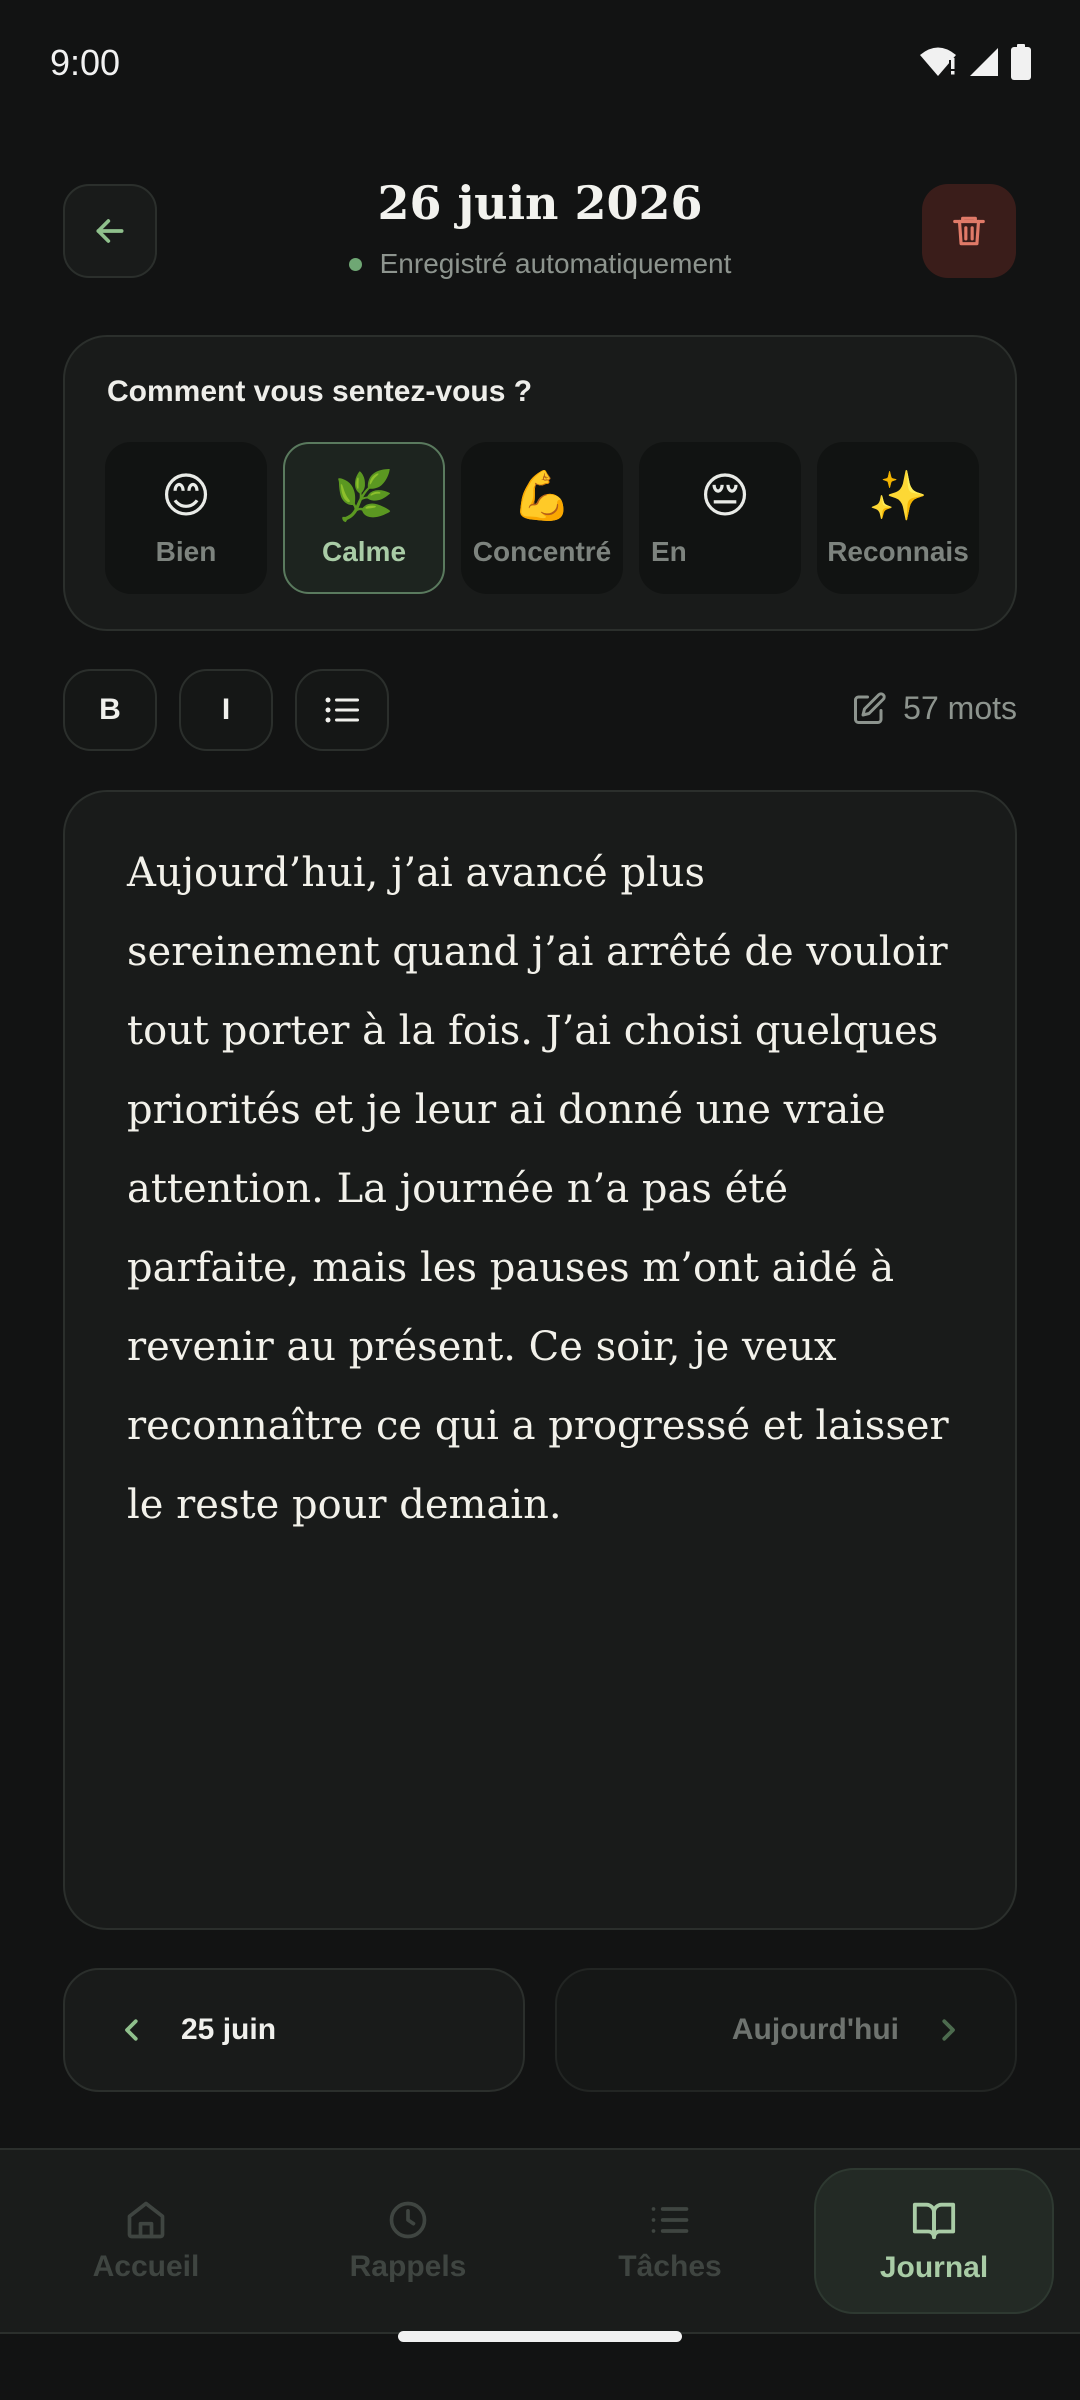 The height and width of the screenshot is (2400, 1080). What do you see at coordinates (540, 2241) in the screenshot?
I see `bottom-navigation: Accueil Rappels Tâches Journal` at bounding box center [540, 2241].